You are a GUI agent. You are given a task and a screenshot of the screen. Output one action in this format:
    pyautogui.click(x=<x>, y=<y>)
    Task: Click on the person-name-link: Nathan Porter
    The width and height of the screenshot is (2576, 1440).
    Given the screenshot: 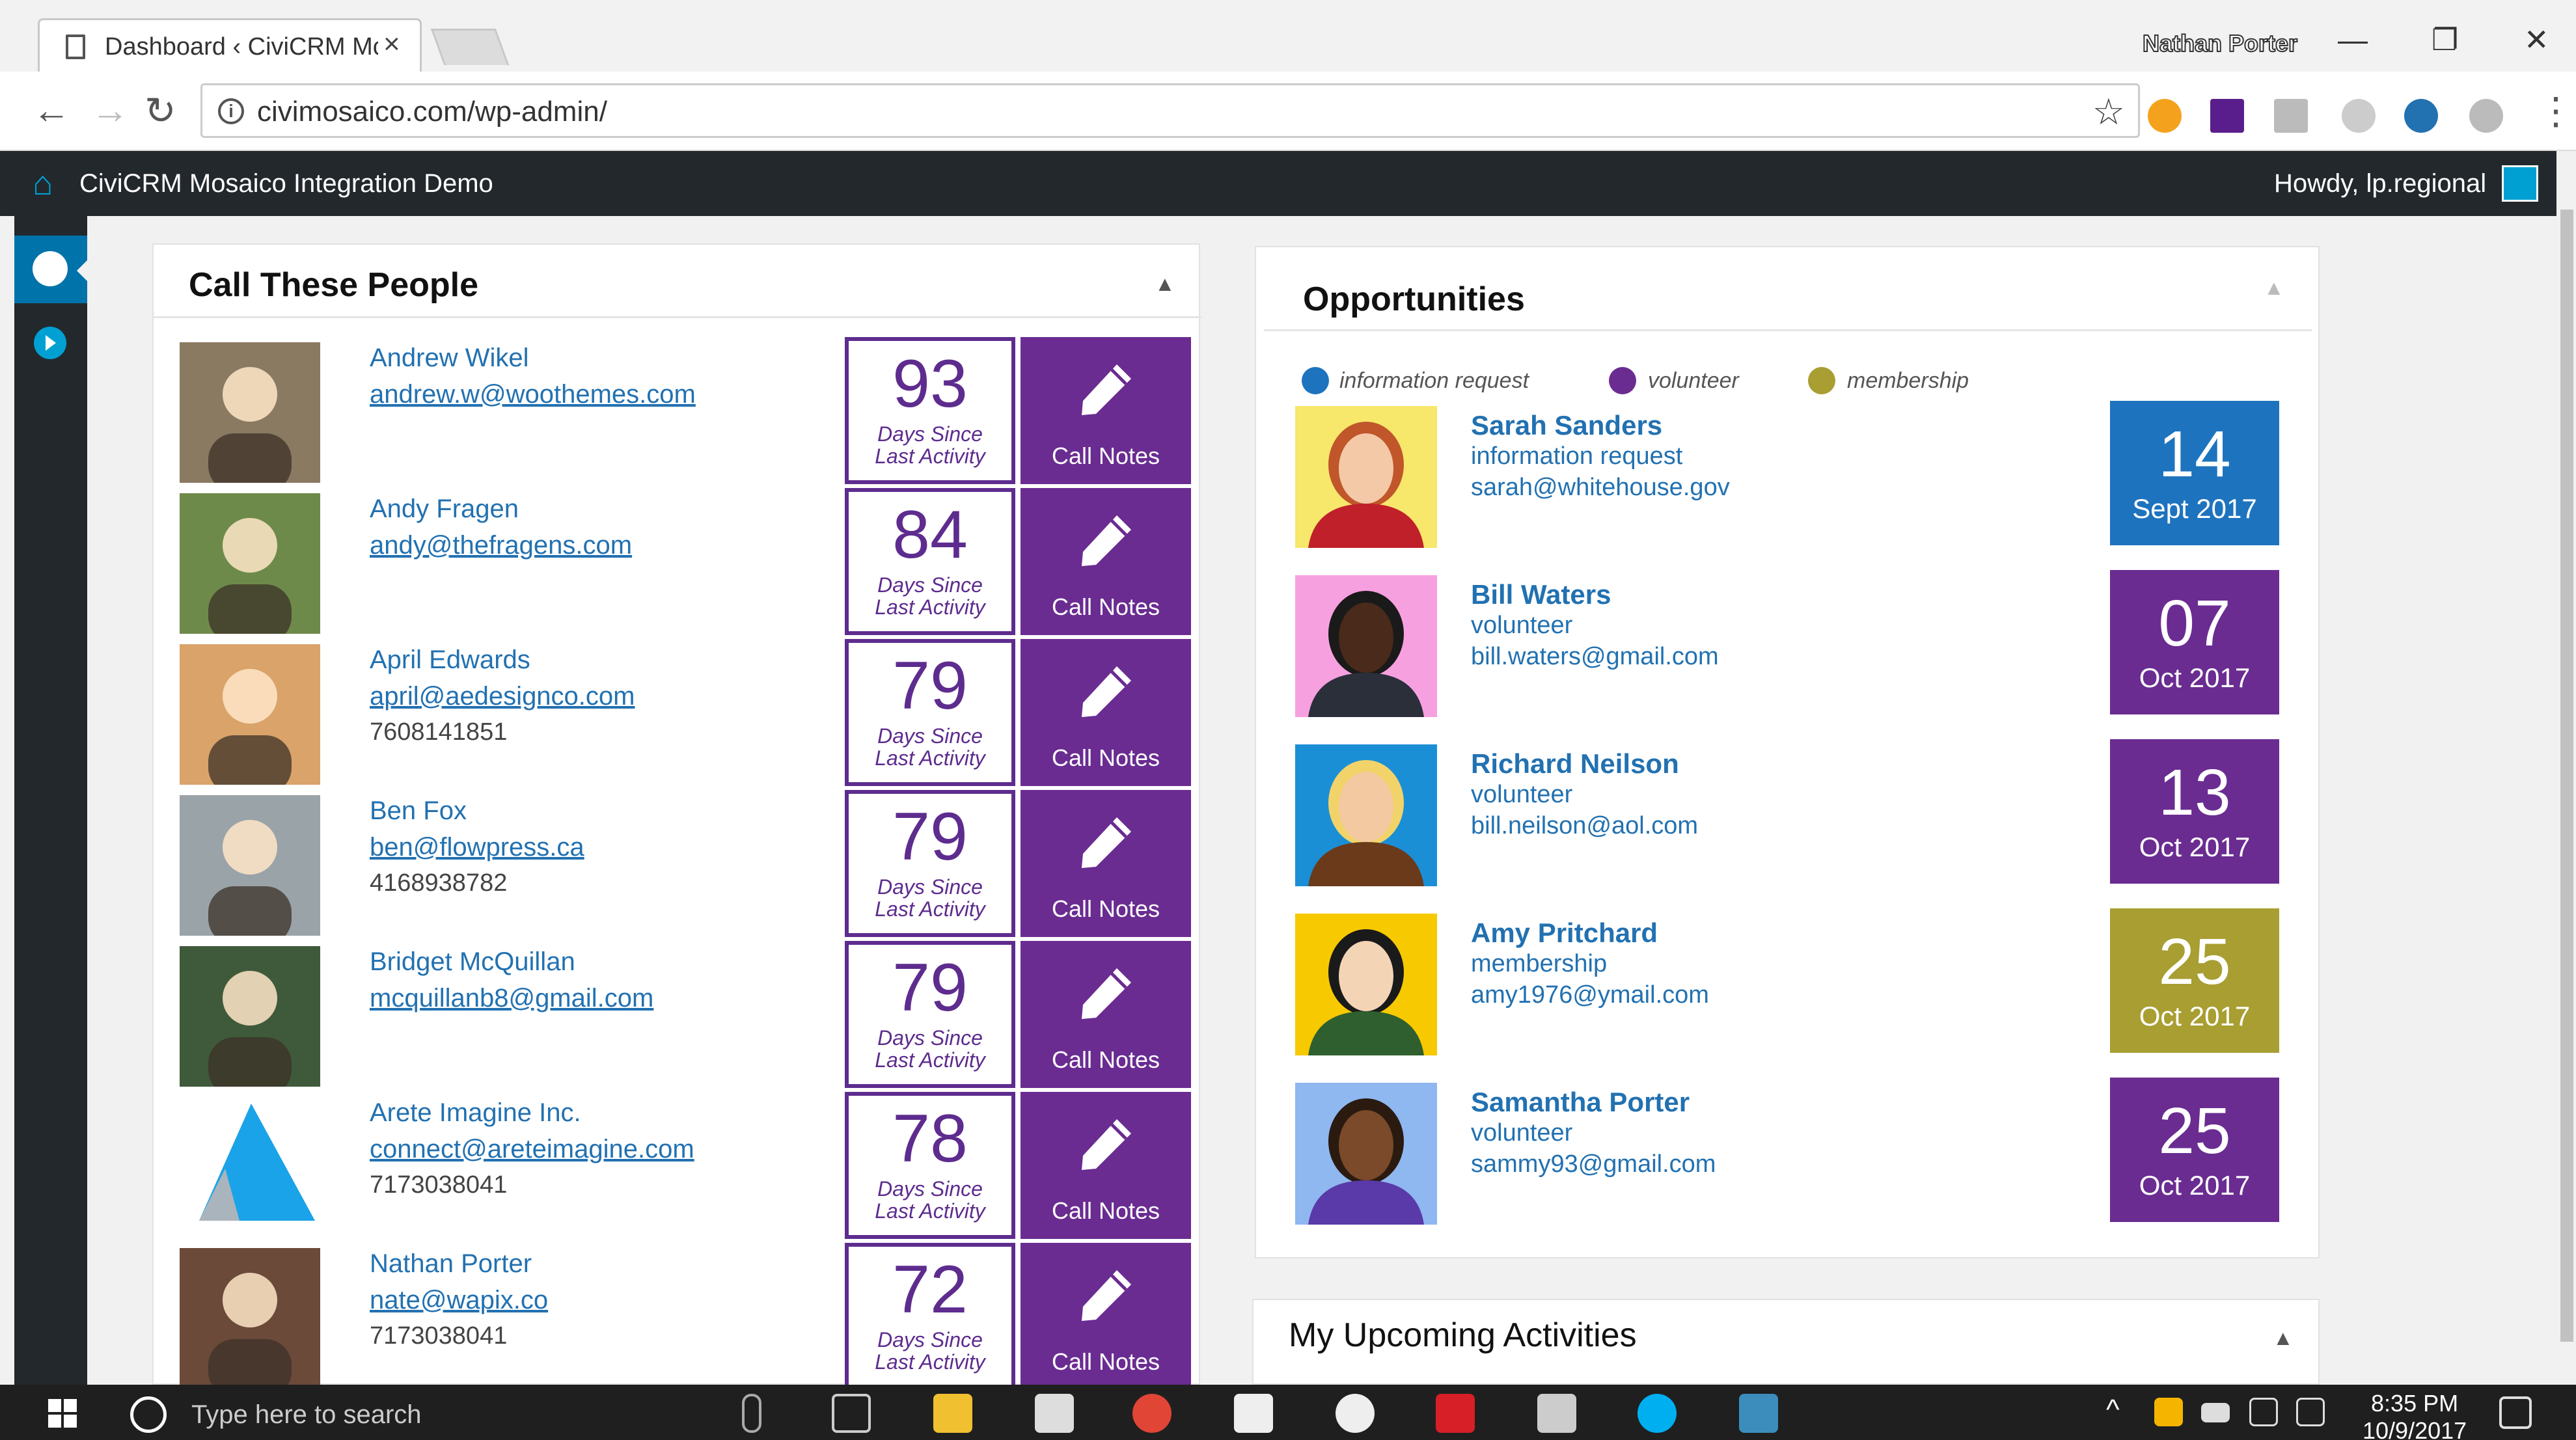 What is the action you would take?
    pyautogui.click(x=451, y=1264)
    